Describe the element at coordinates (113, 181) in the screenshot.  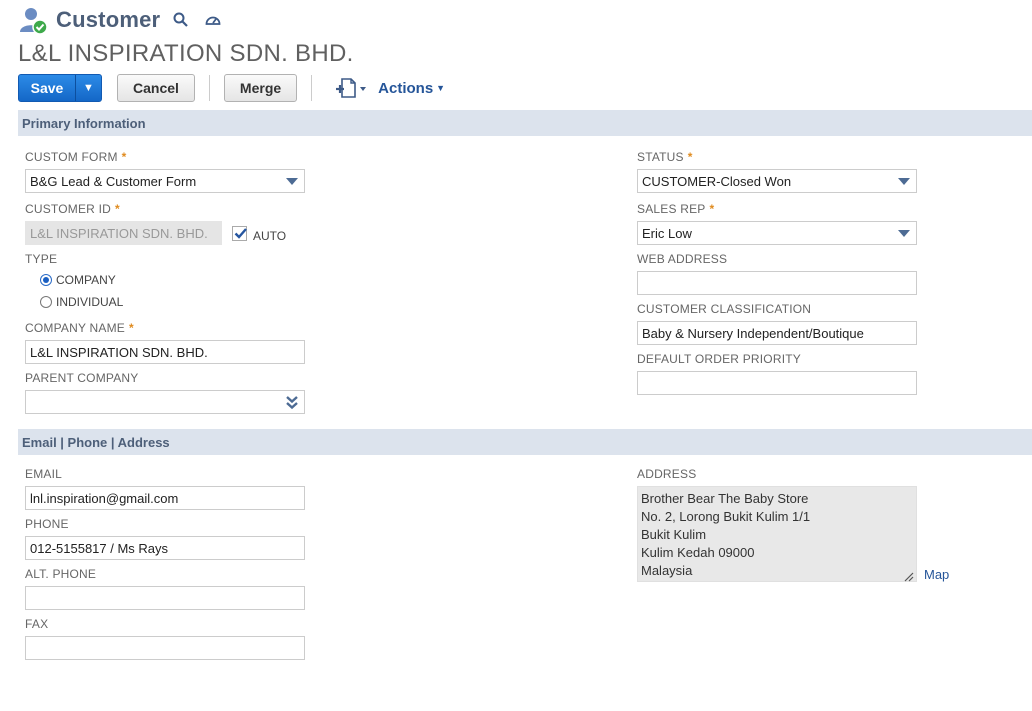
I see `select-value: B&G Lead & Customer Form` at that location.